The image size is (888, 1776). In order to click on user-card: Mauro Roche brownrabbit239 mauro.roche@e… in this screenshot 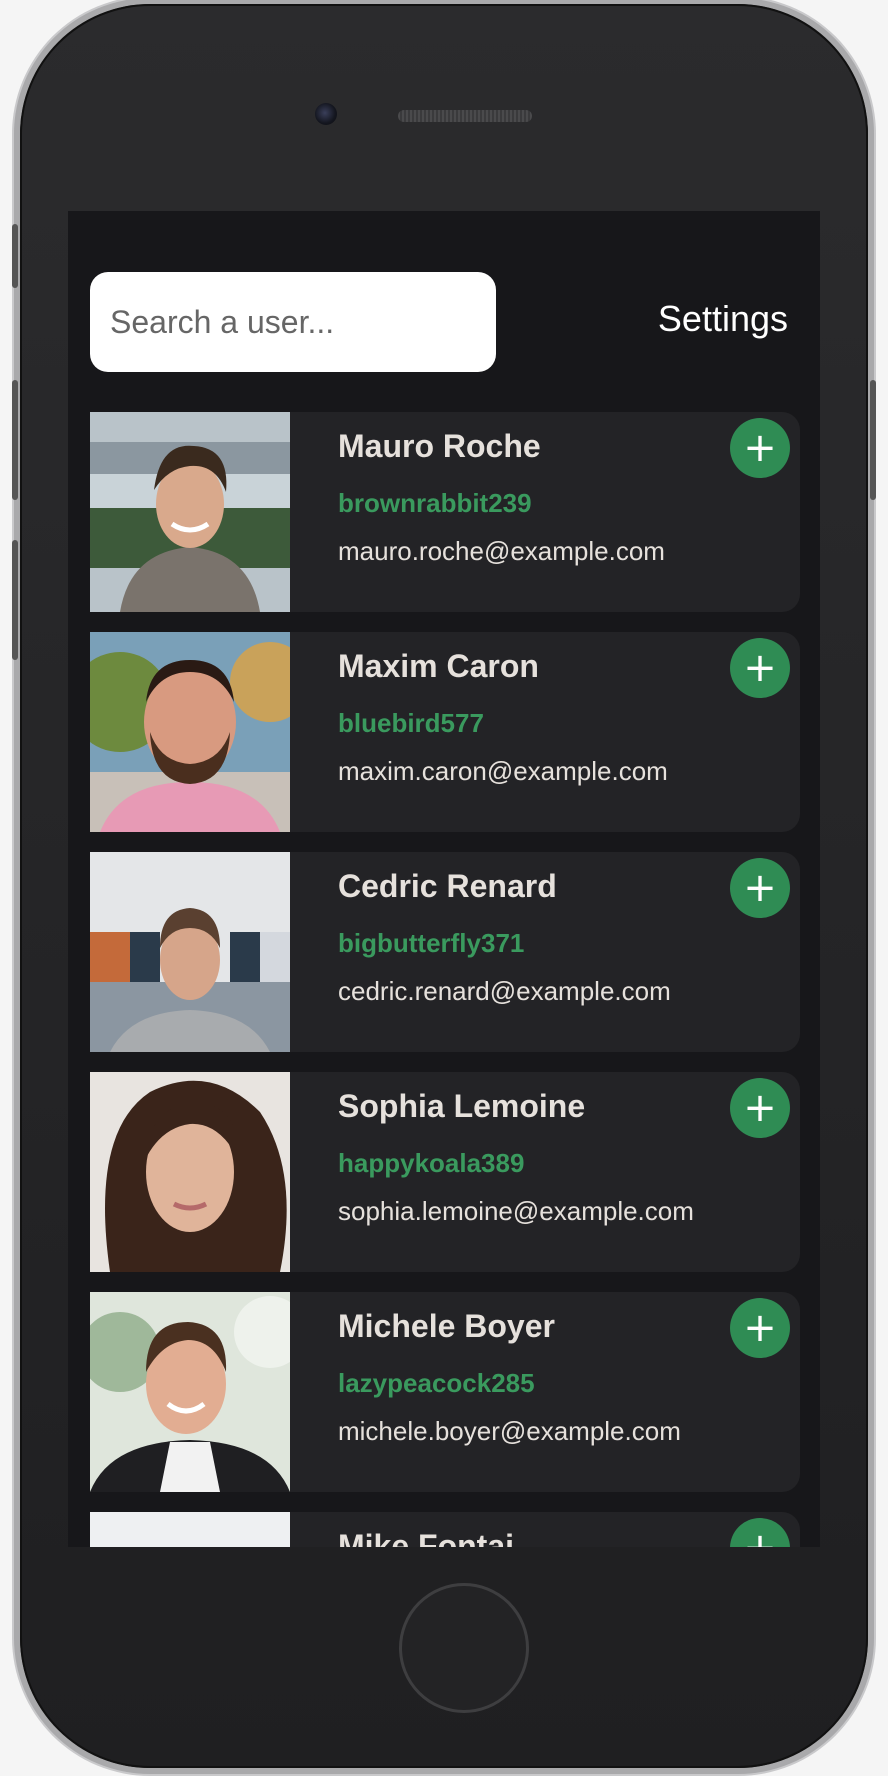, I will do `click(445, 512)`.